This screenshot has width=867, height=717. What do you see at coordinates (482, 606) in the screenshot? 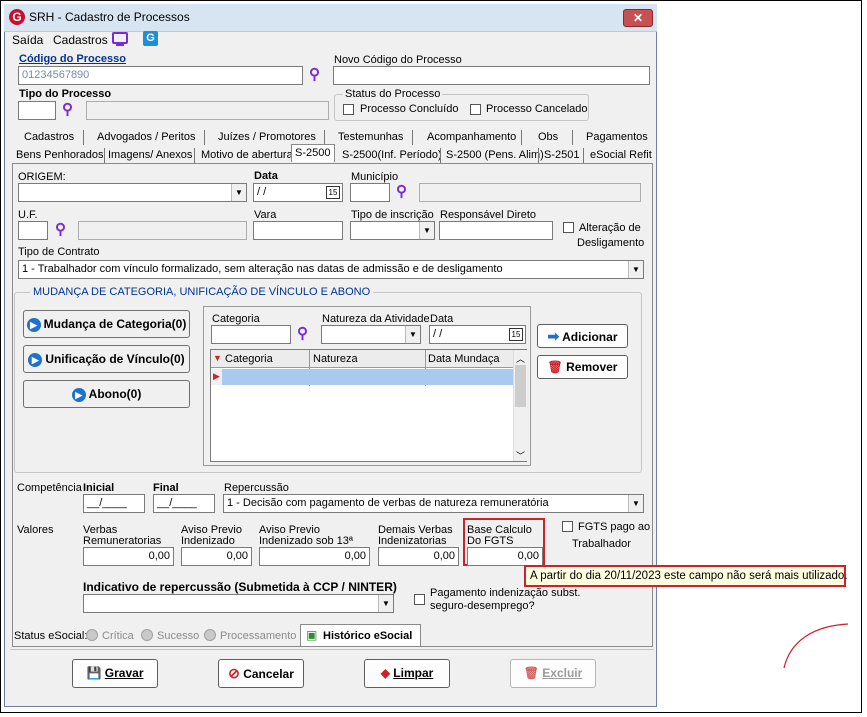
I see `seguro-label: seguro-desemprego?` at bounding box center [482, 606].